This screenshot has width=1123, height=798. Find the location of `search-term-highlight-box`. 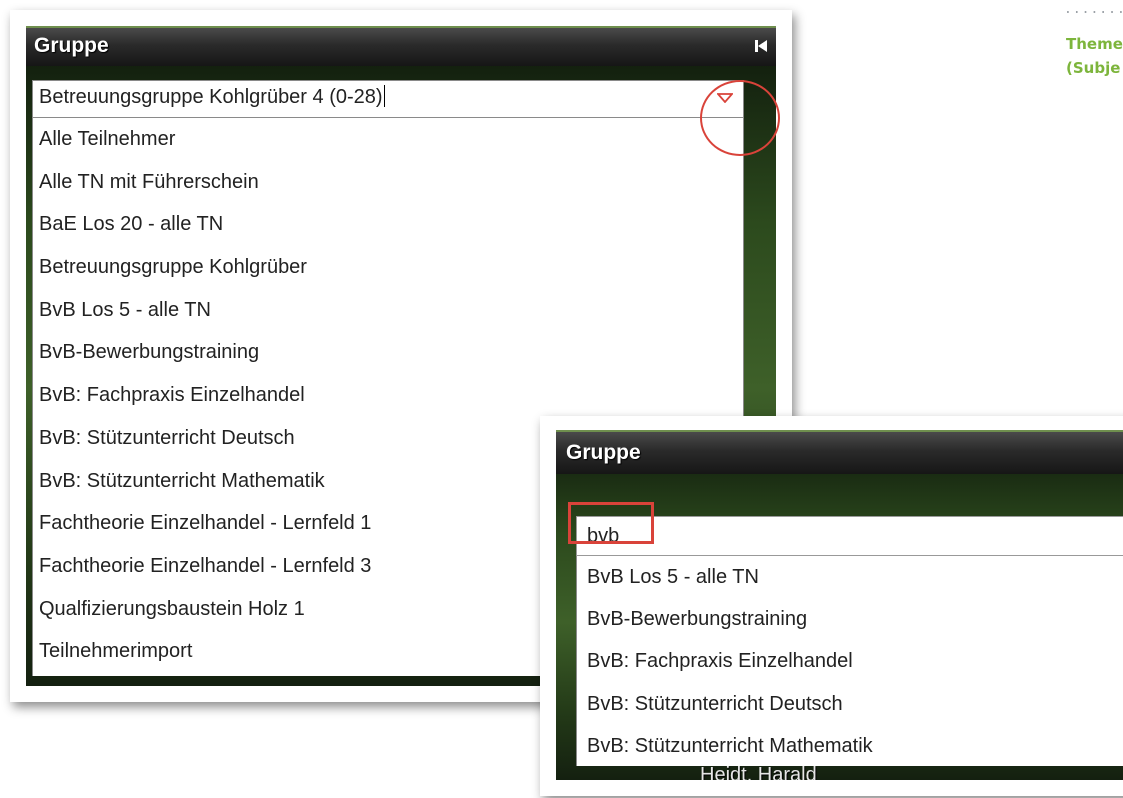

search-term-highlight-box is located at coordinates (611, 523).